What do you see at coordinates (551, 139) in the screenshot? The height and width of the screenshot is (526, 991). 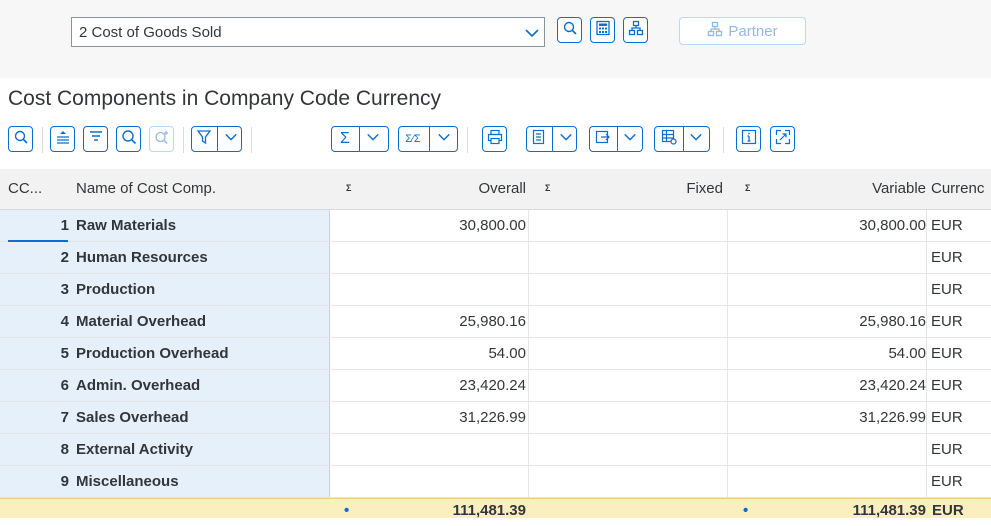 I see `export-menu-button` at bounding box center [551, 139].